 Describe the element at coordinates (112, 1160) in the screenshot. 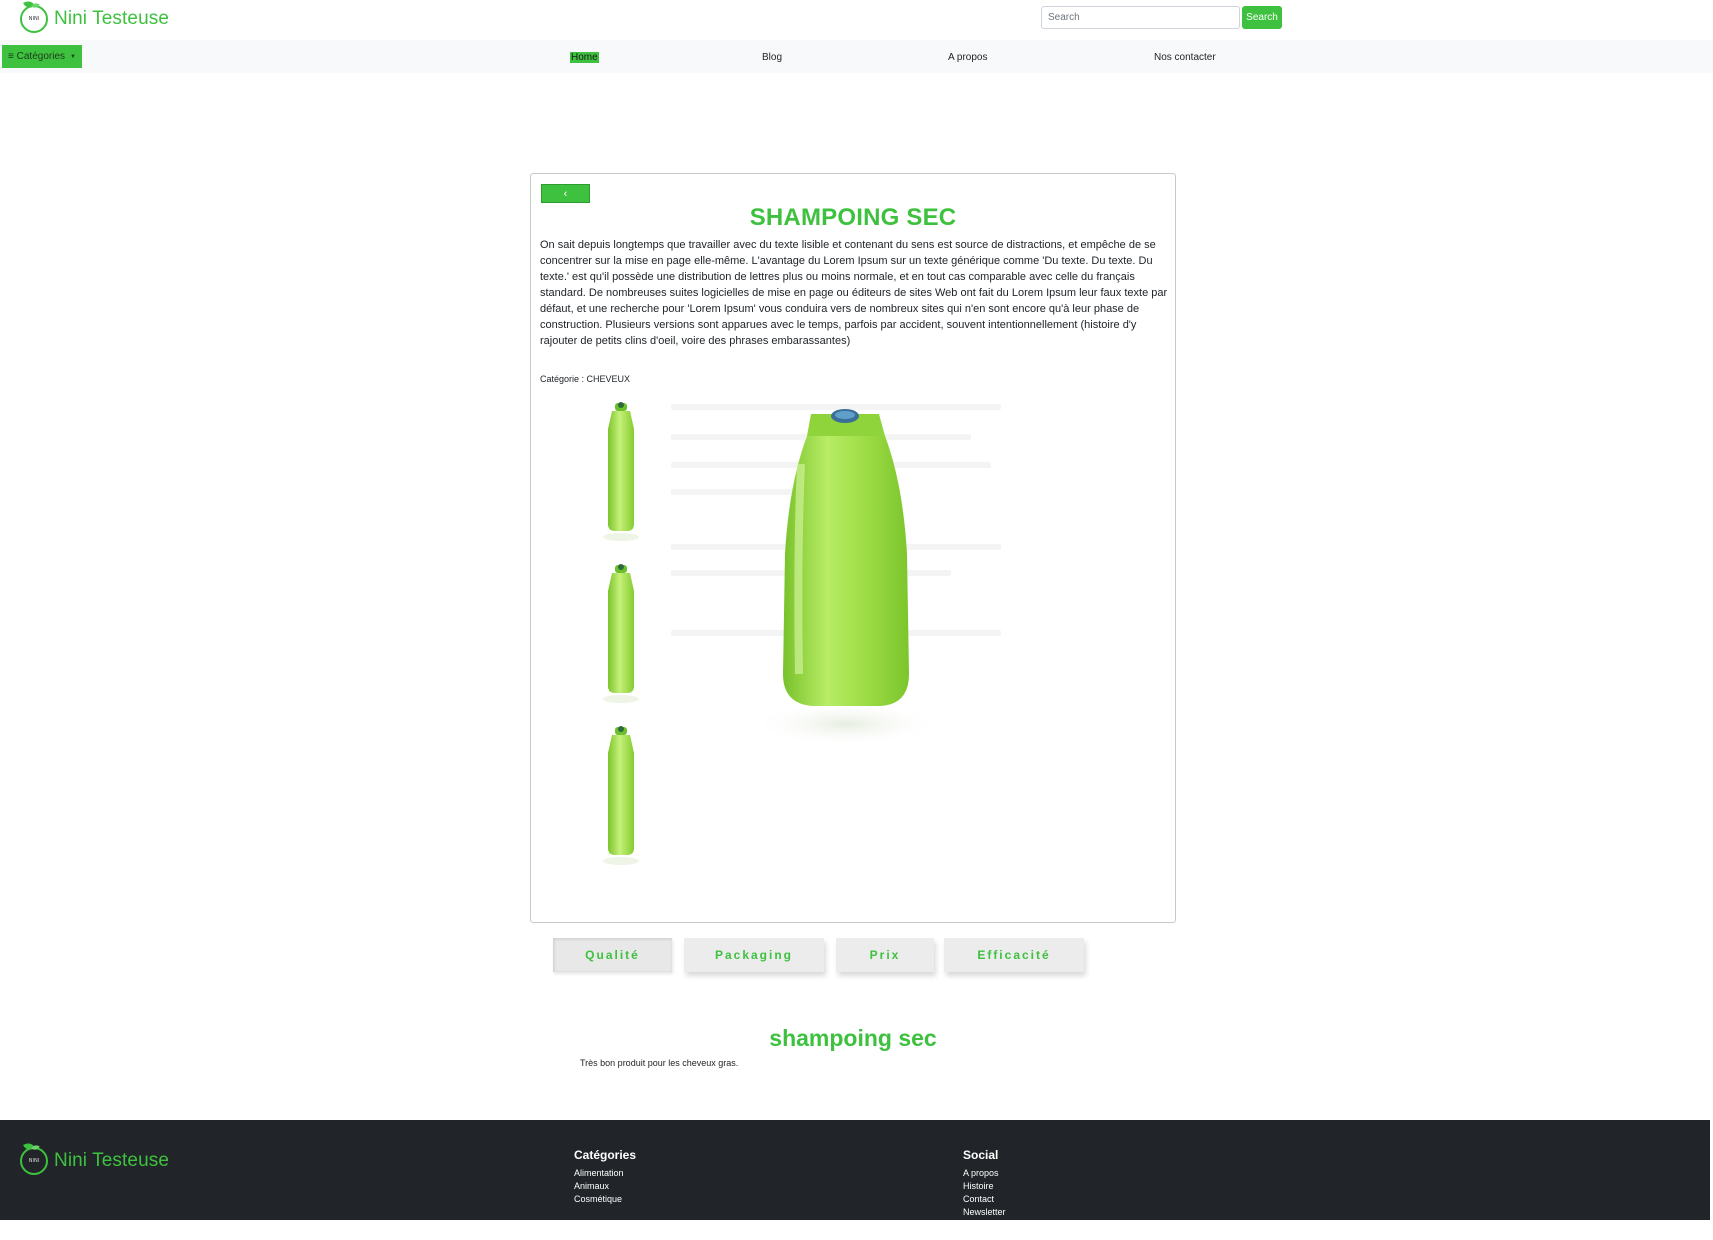

I see `footer-brand-name: Nini Testeuse` at that location.